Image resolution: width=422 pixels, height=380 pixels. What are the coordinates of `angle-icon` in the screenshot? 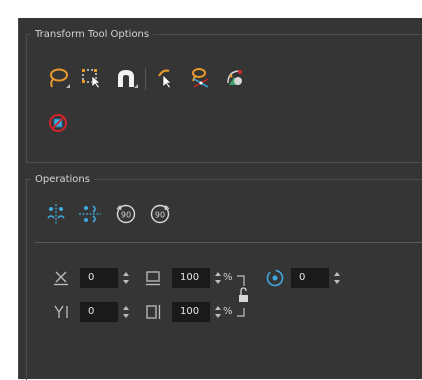 It's located at (275, 280).